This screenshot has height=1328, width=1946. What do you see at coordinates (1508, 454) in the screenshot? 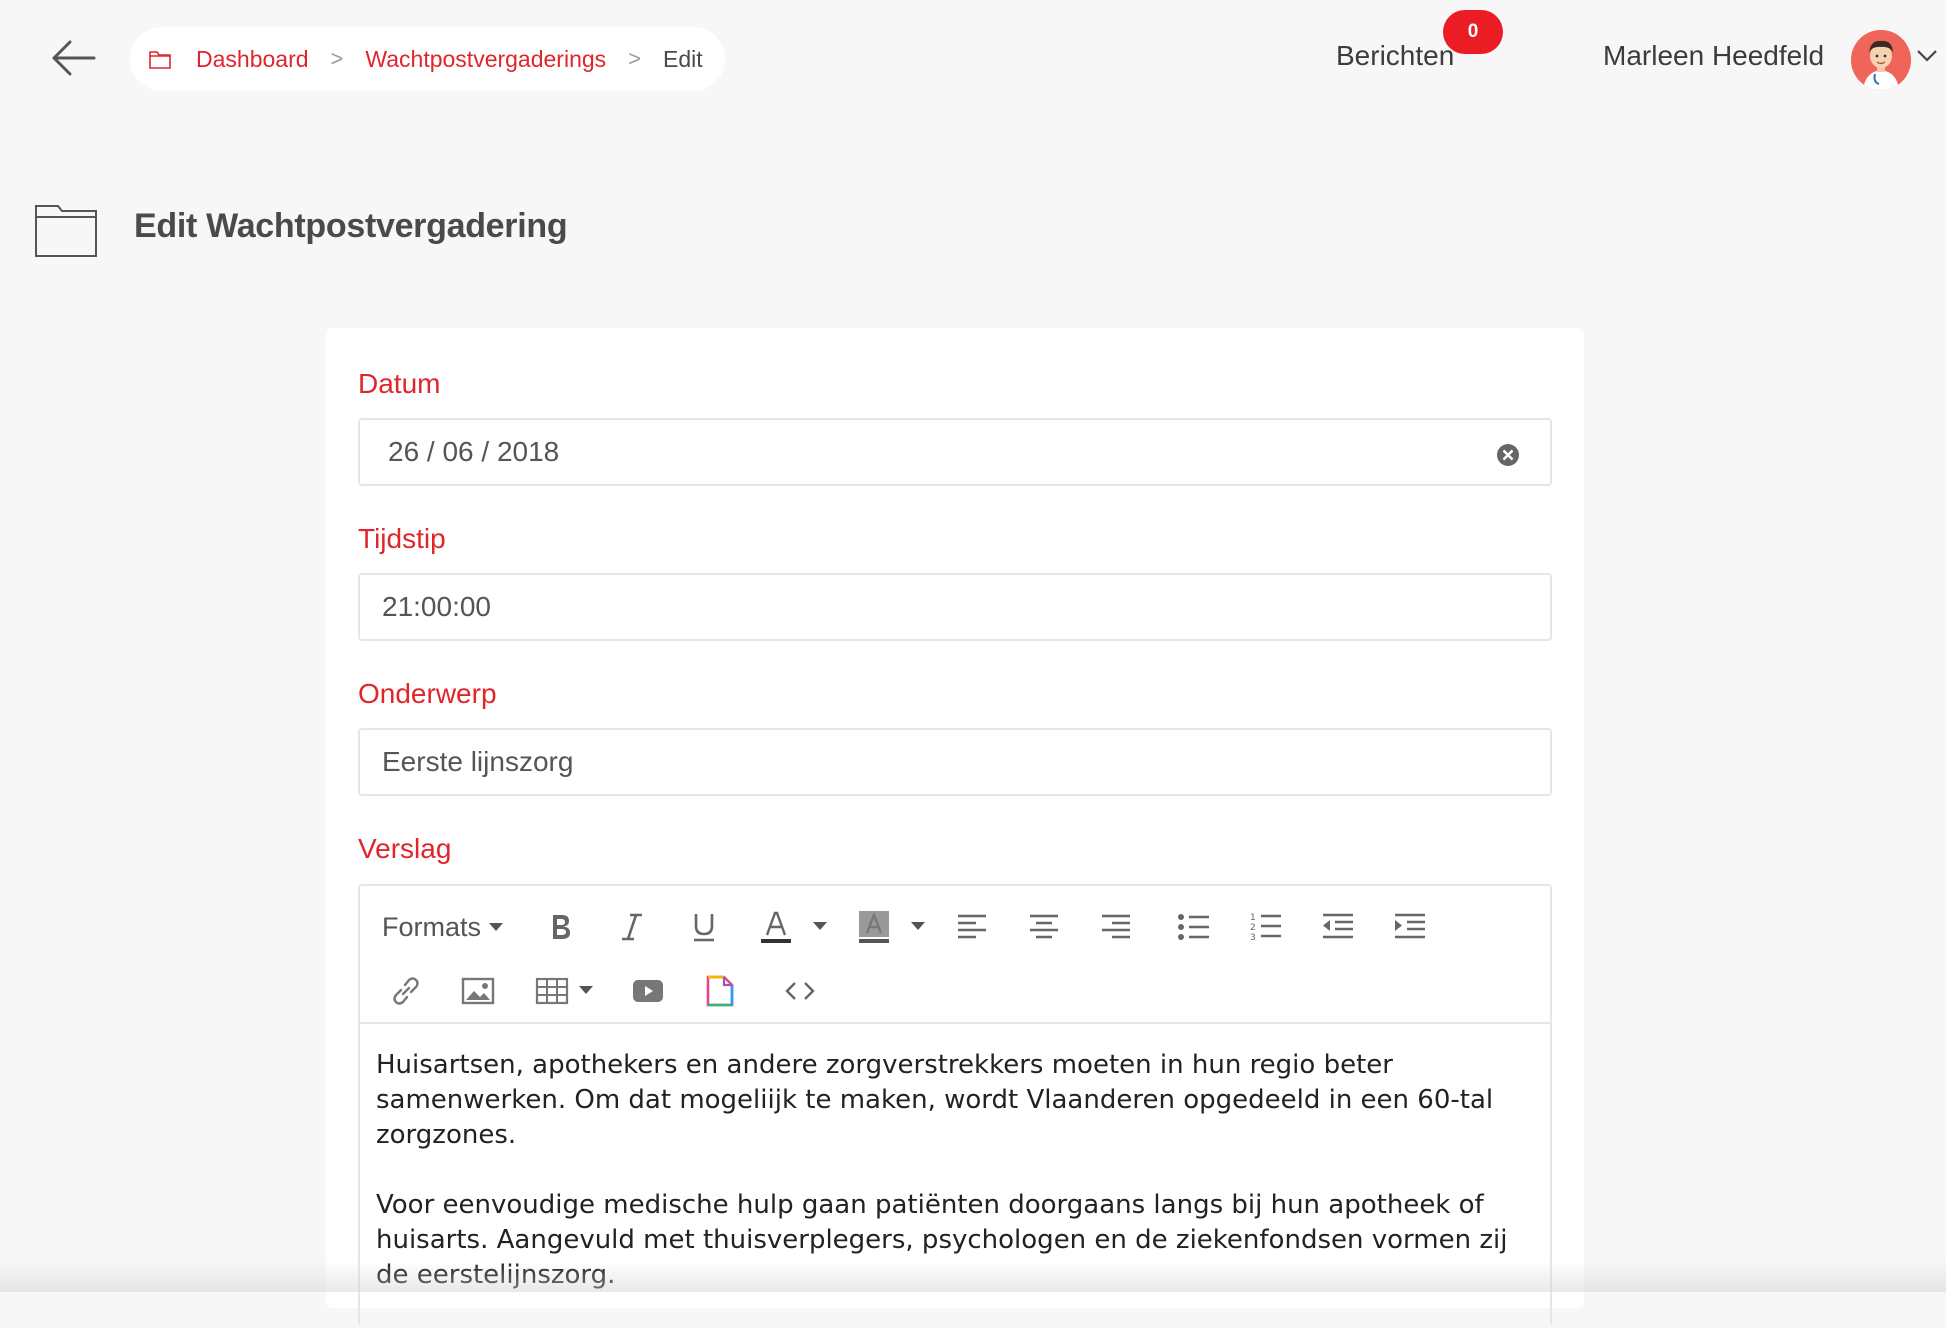
I see `clear-icon` at bounding box center [1508, 454].